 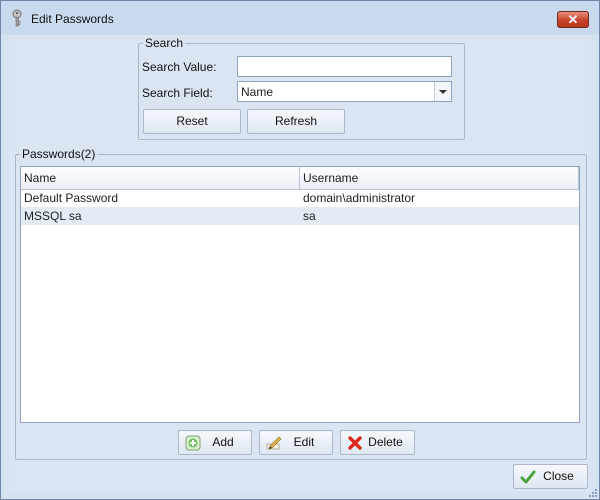 I want to click on table-row: MSSQL sa sa, so click(x=300, y=216).